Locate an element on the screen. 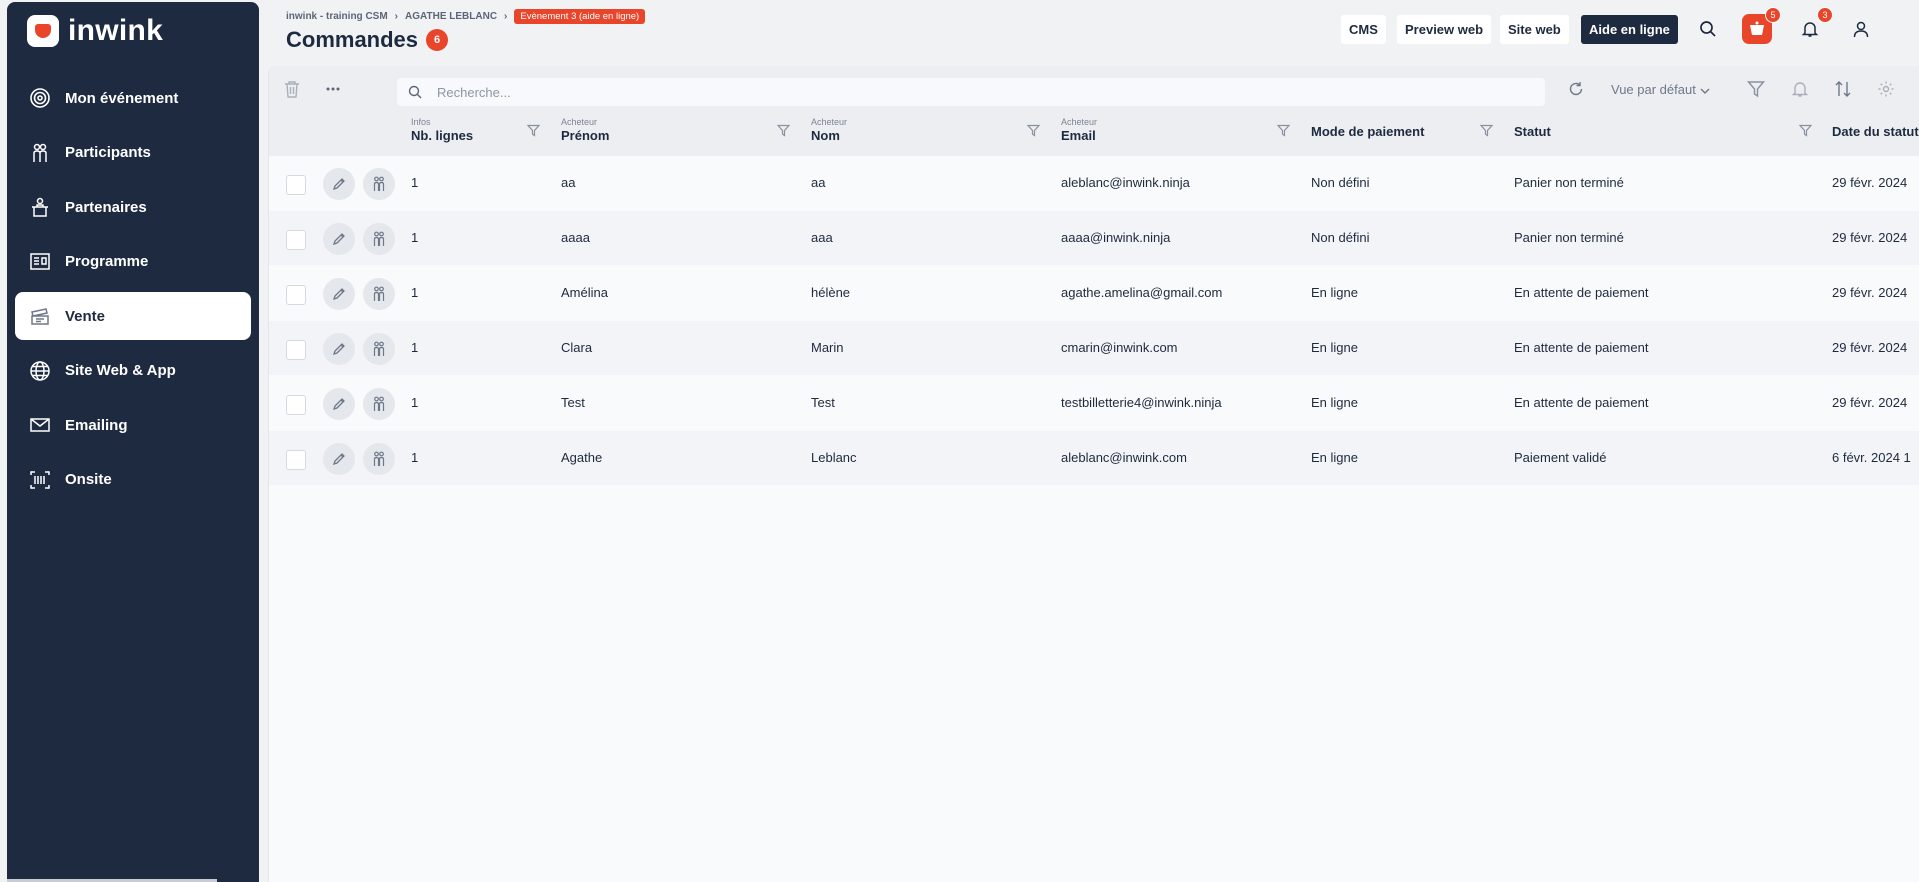 The width and height of the screenshot is (1919, 882). column-header-nb-lignes: Infos Nb. lignes is located at coordinates (442, 130).